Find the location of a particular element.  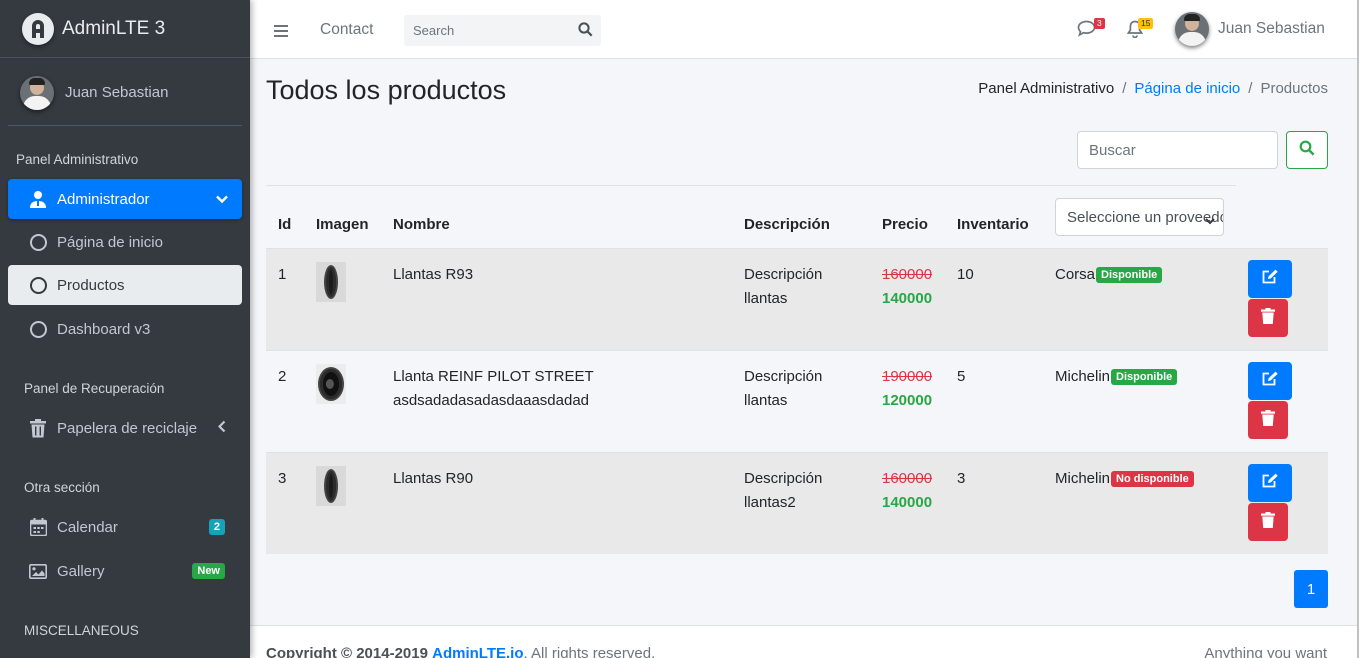

chevron-down-icon is located at coordinates (222, 199).